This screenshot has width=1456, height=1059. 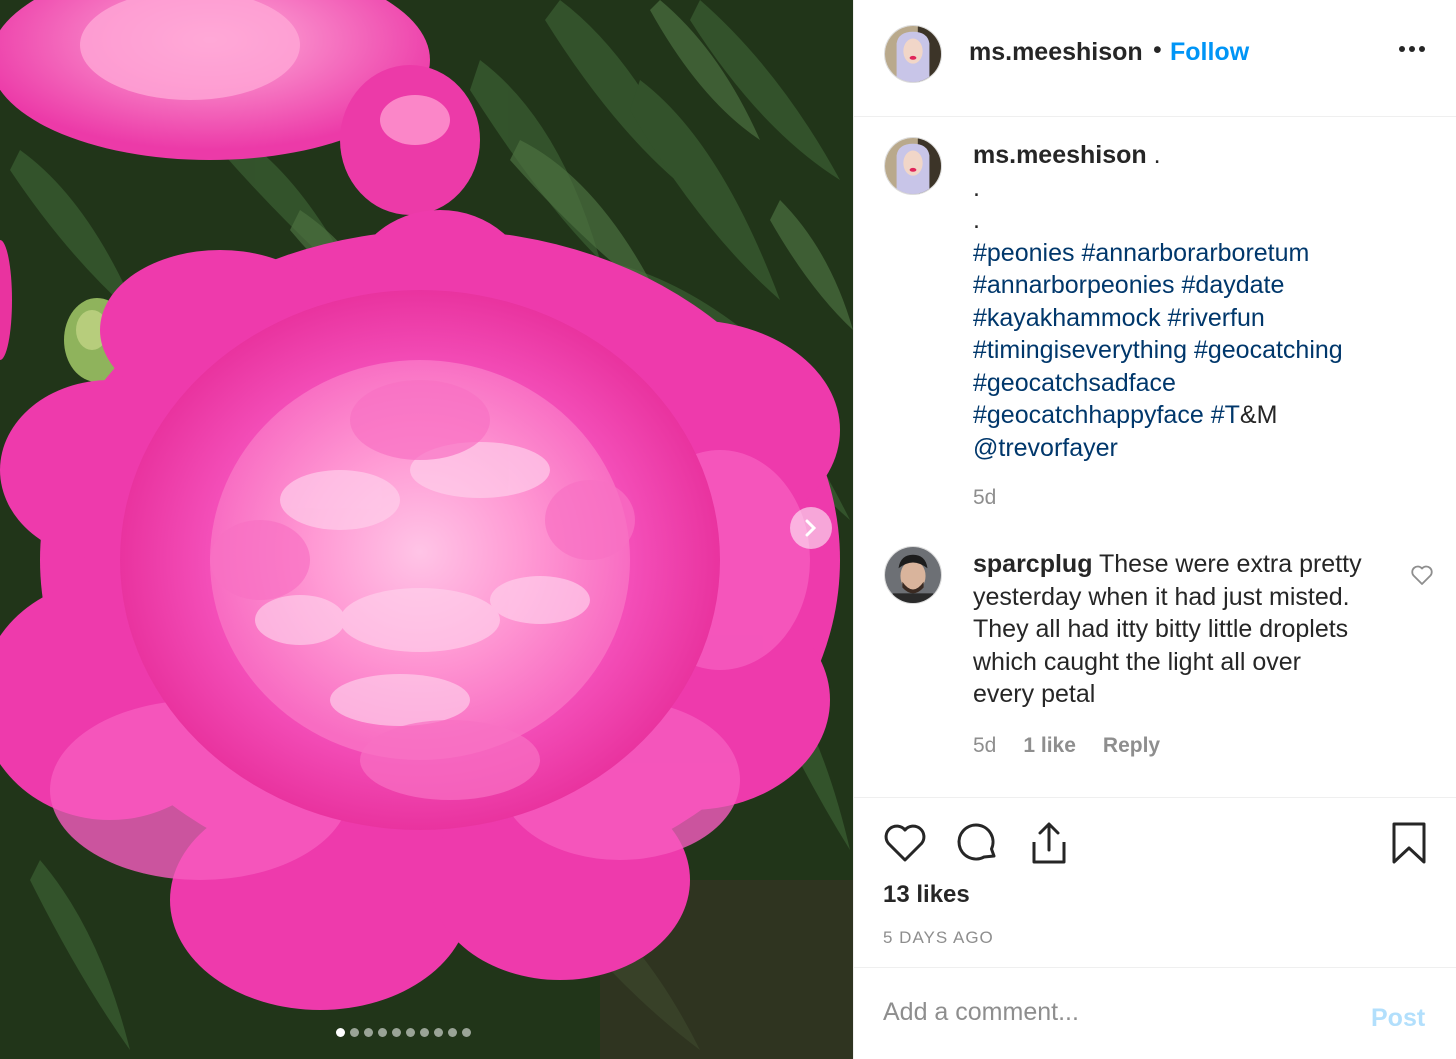 I want to click on caption-line: #peonies #annarborarboretum, so click(x=1158, y=253).